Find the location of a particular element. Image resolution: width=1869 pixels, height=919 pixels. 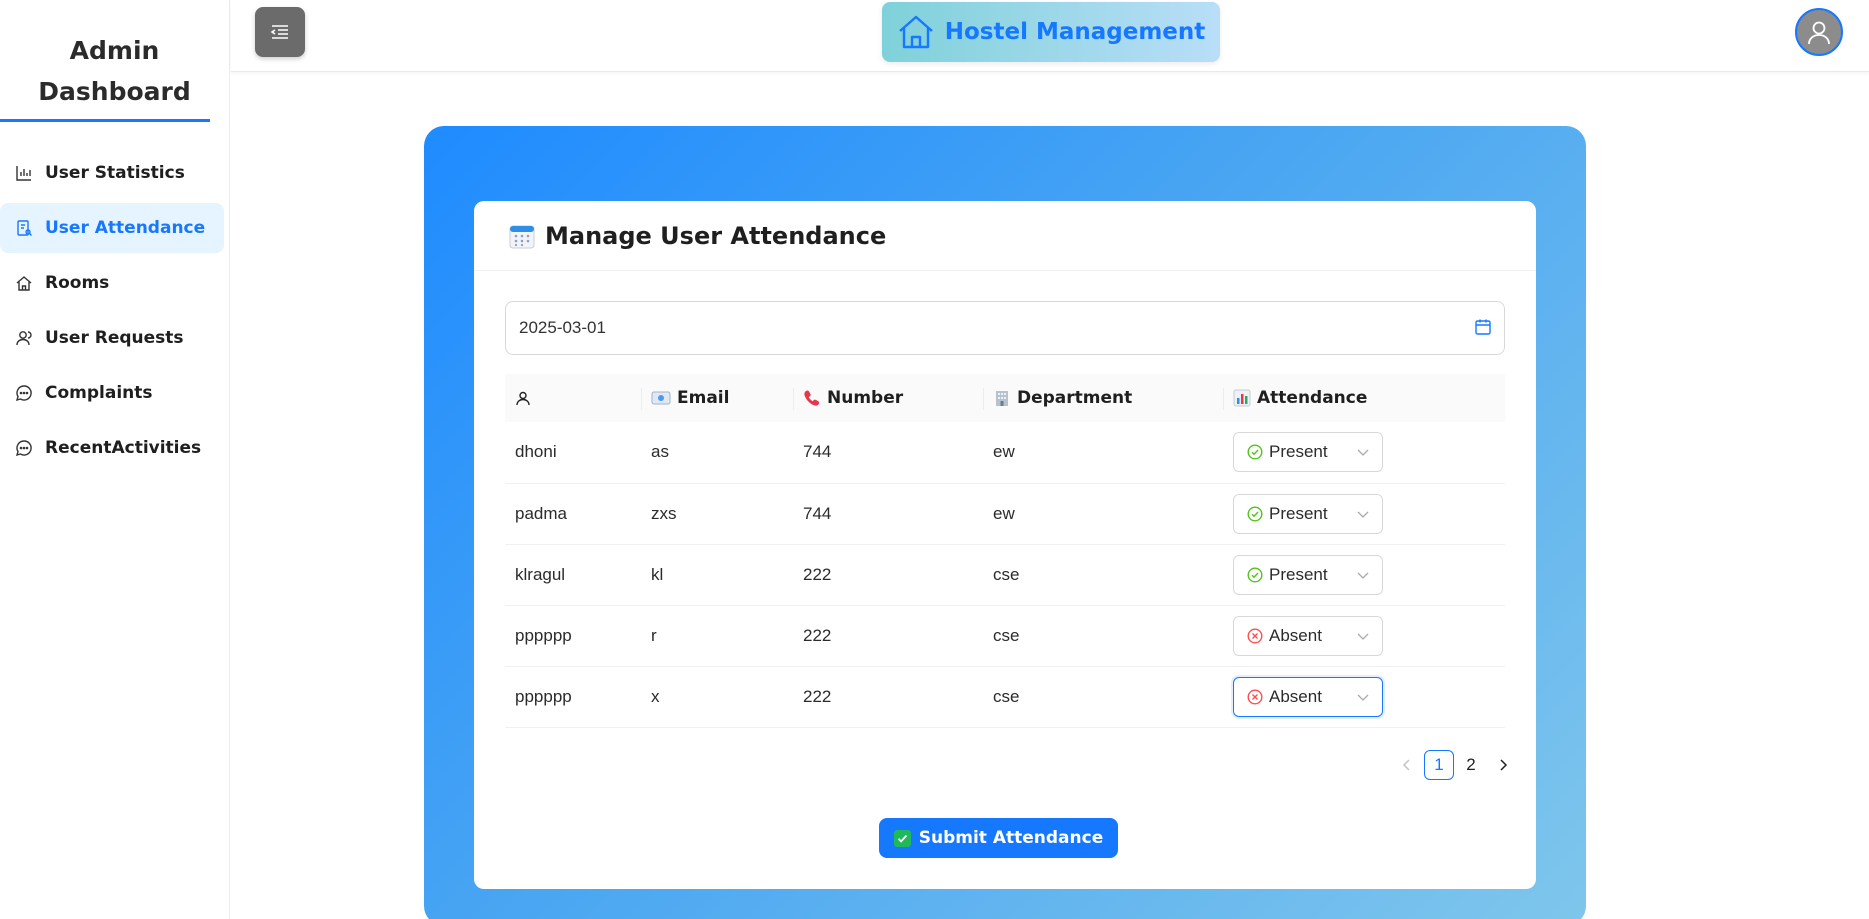

cell-name: padma is located at coordinates (541, 513).